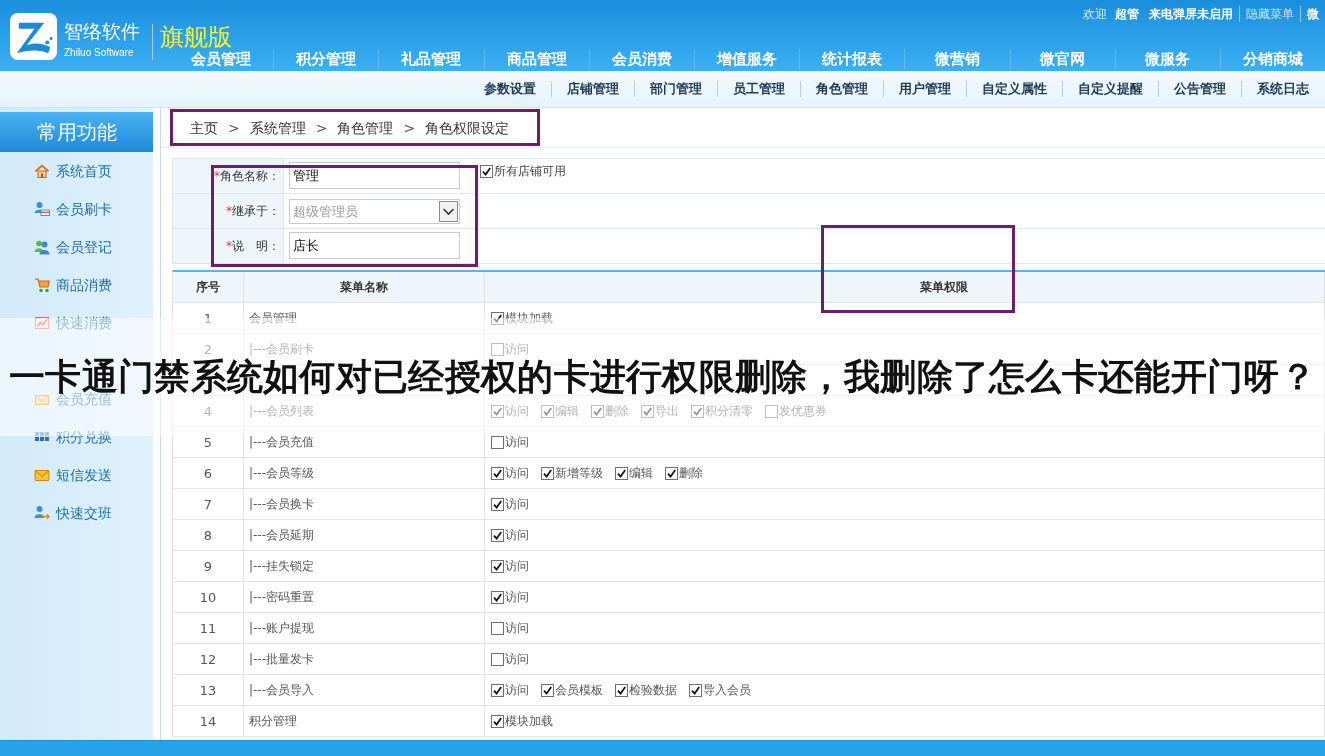 The width and height of the screenshot is (1325, 756). I want to click on nav-tab: 积分管理, so click(326, 59).